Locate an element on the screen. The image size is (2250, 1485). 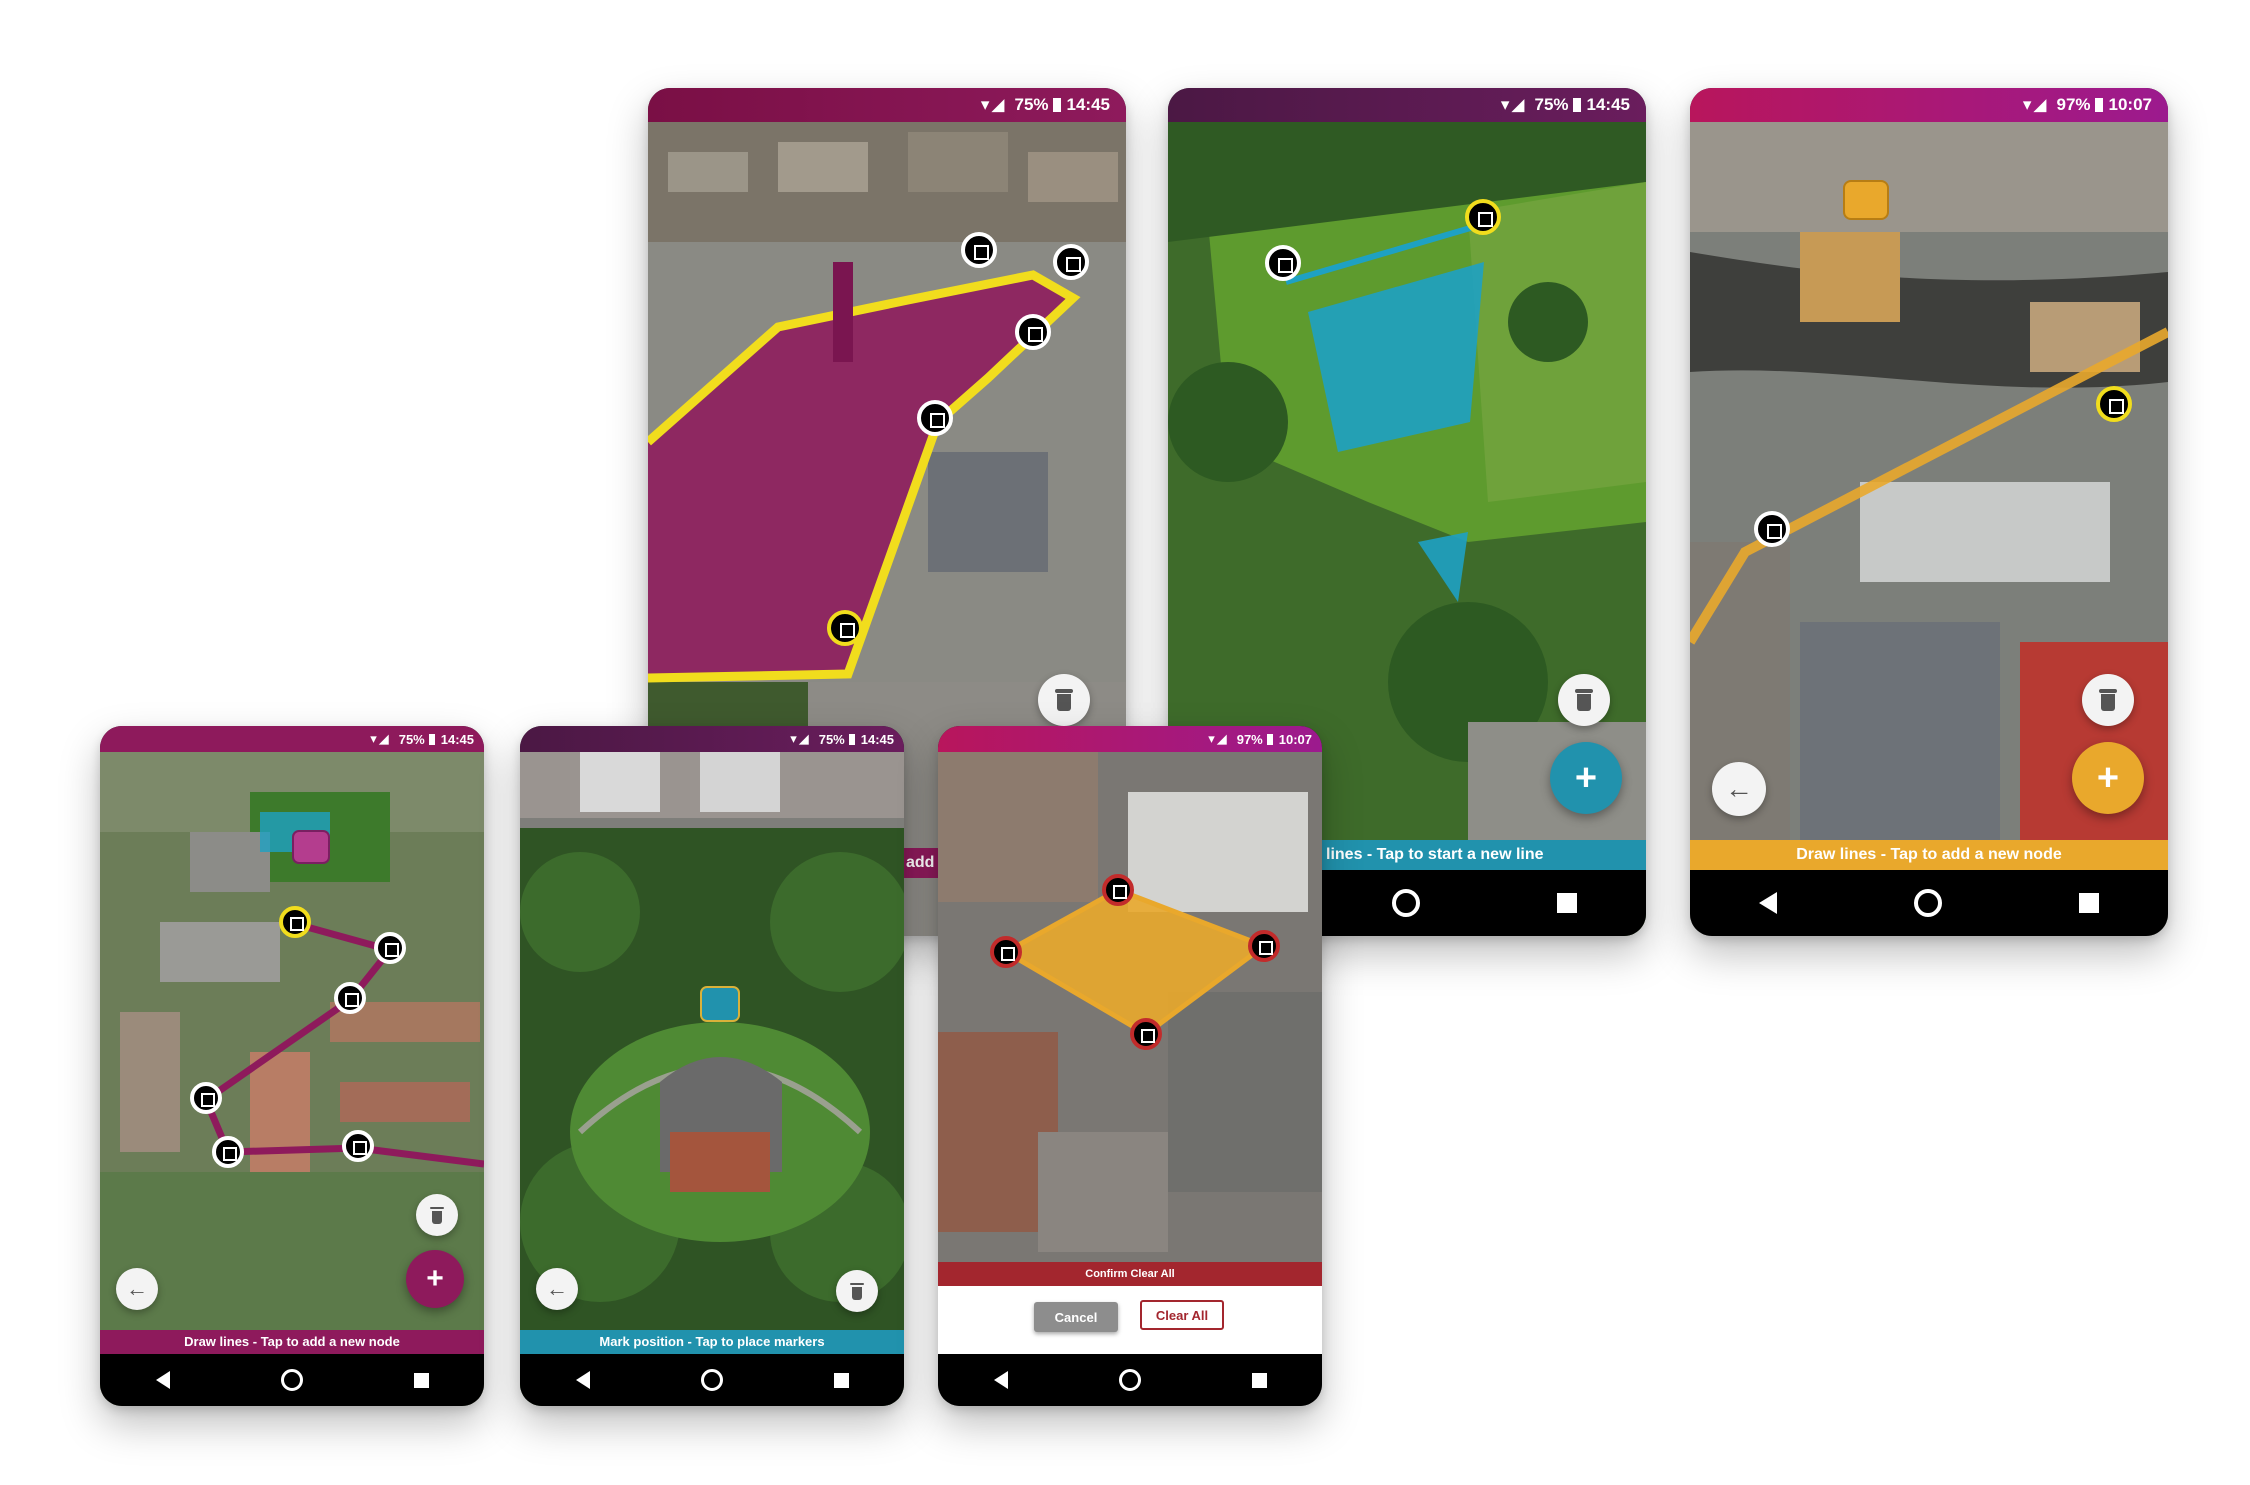
battery-percent: 97% is located at coordinates (2073, 104).